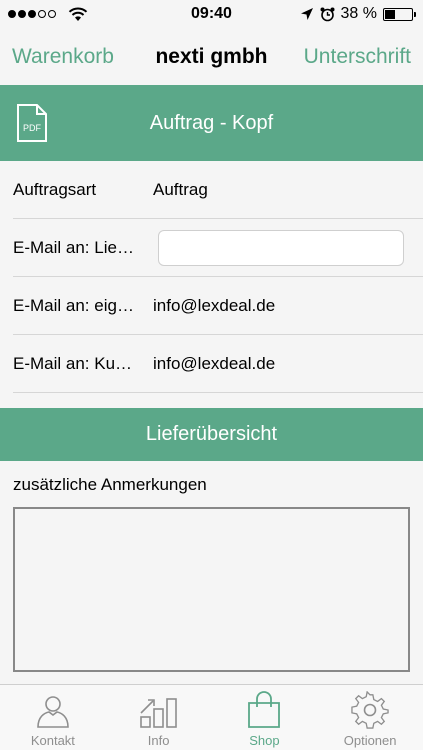 Image resolution: width=423 pixels, height=750 pixels. What do you see at coordinates (211, 57) in the screenshot?
I see `navigation-bar: Warenkorb nexti gmbh Unterschrift` at bounding box center [211, 57].